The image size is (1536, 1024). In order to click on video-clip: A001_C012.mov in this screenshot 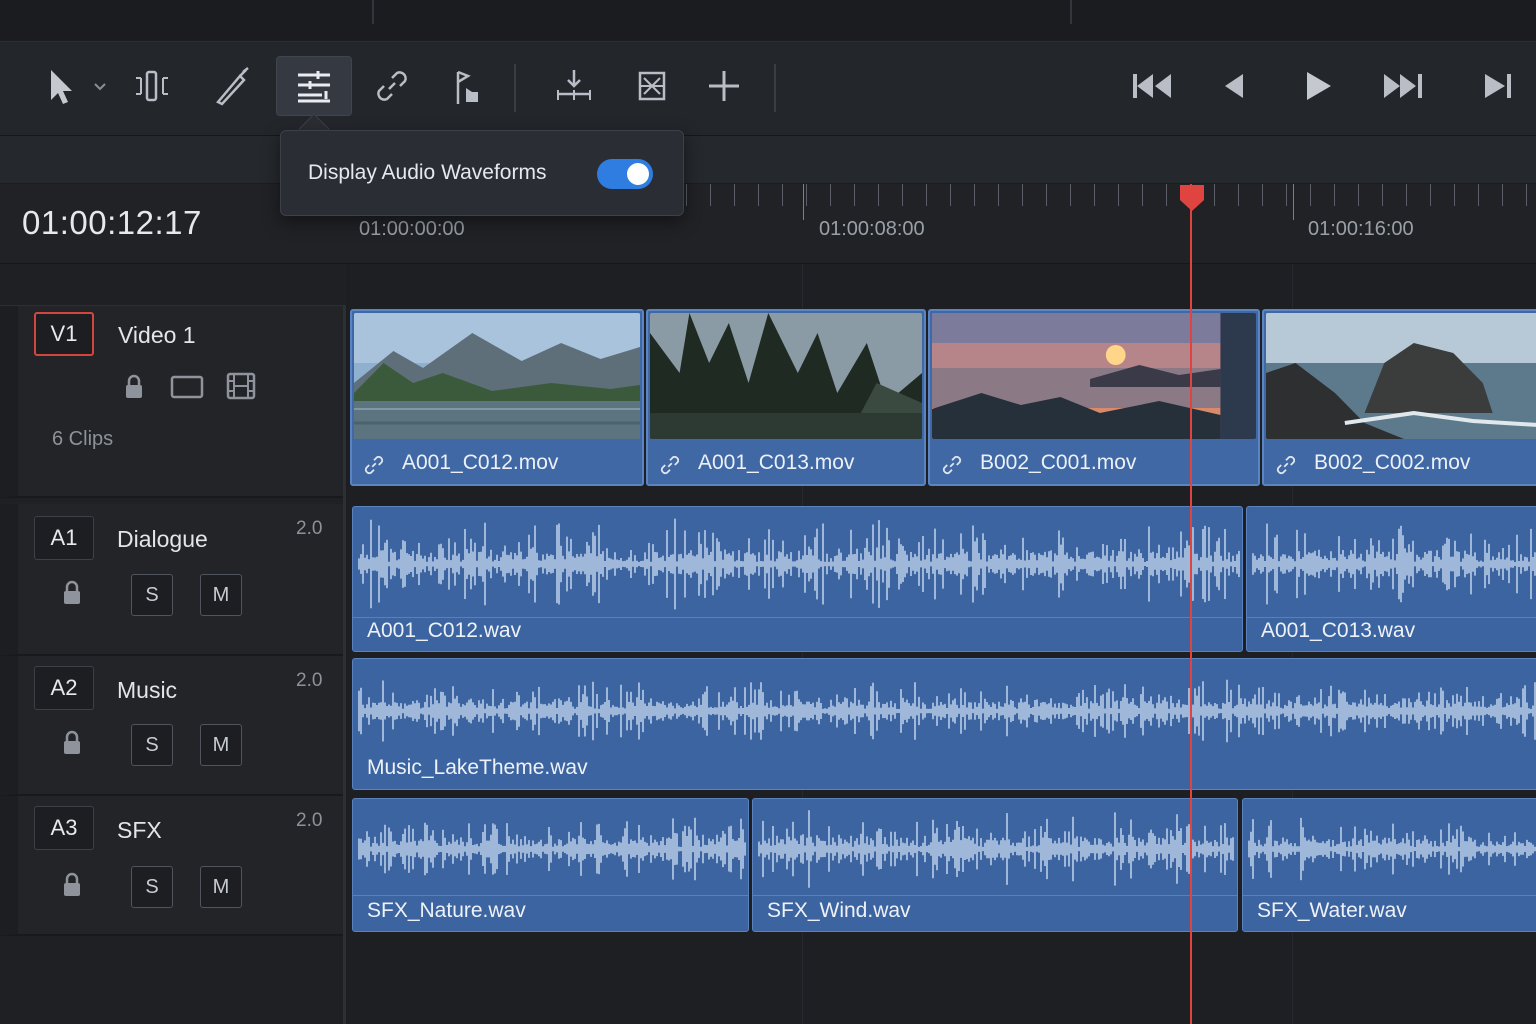, I will do `click(497, 397)`.